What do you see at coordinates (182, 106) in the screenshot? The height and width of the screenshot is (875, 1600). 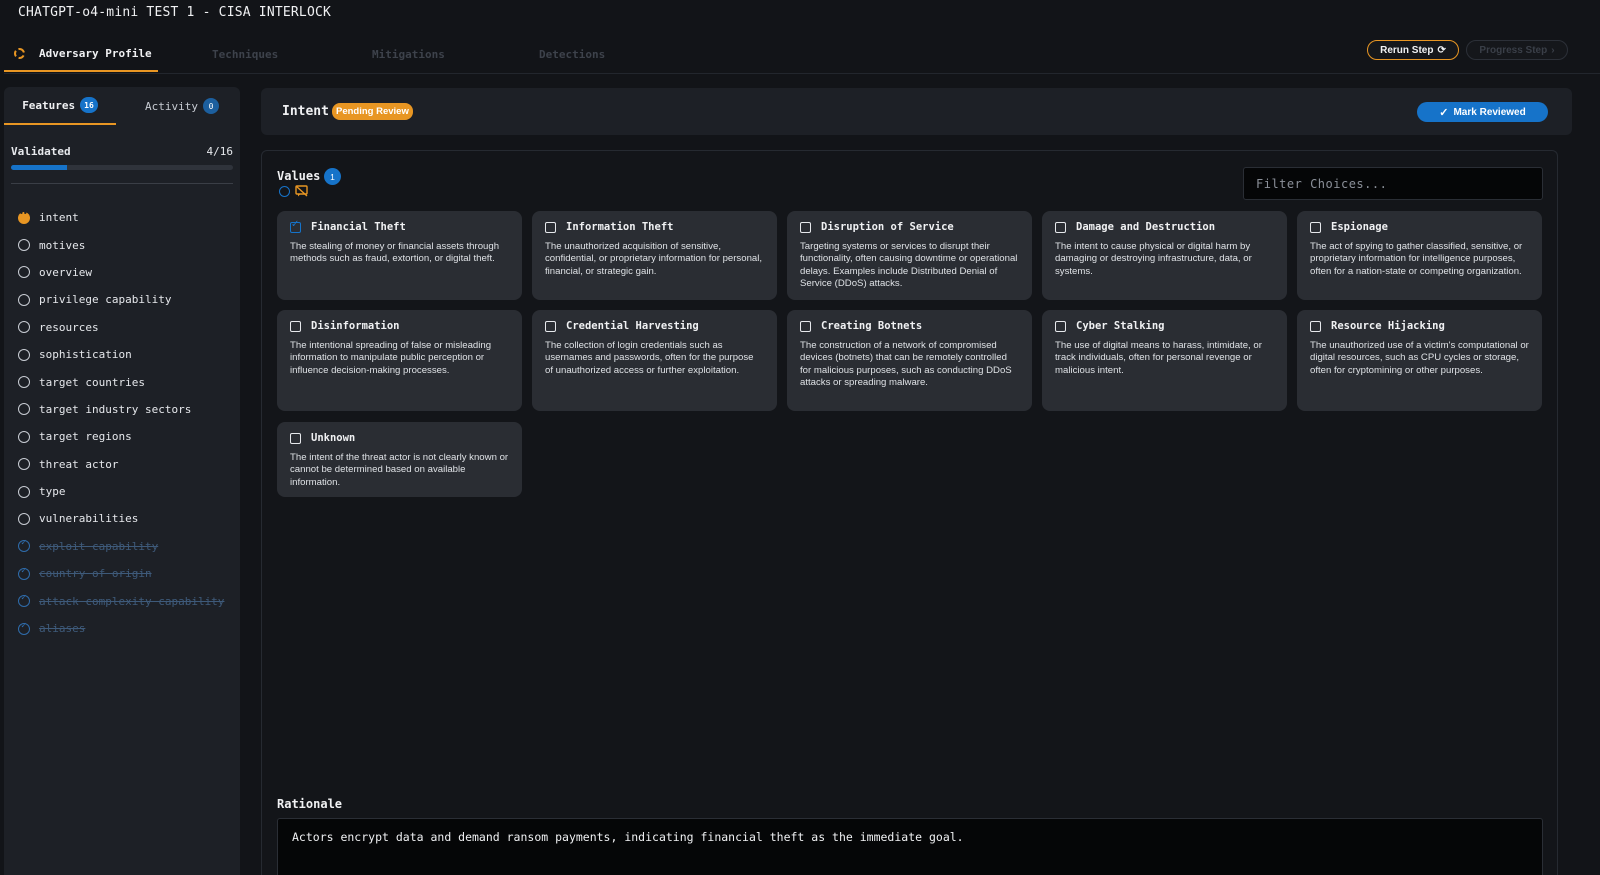 I see `tab-activity: Activity 0` at bounding box center [182, 106].